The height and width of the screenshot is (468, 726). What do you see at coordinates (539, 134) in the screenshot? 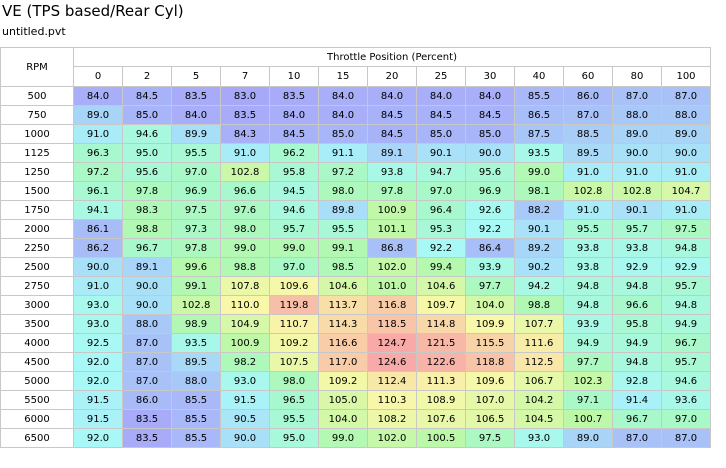
I see `ve-cell: 87.5` at bounding box center [539, 134].